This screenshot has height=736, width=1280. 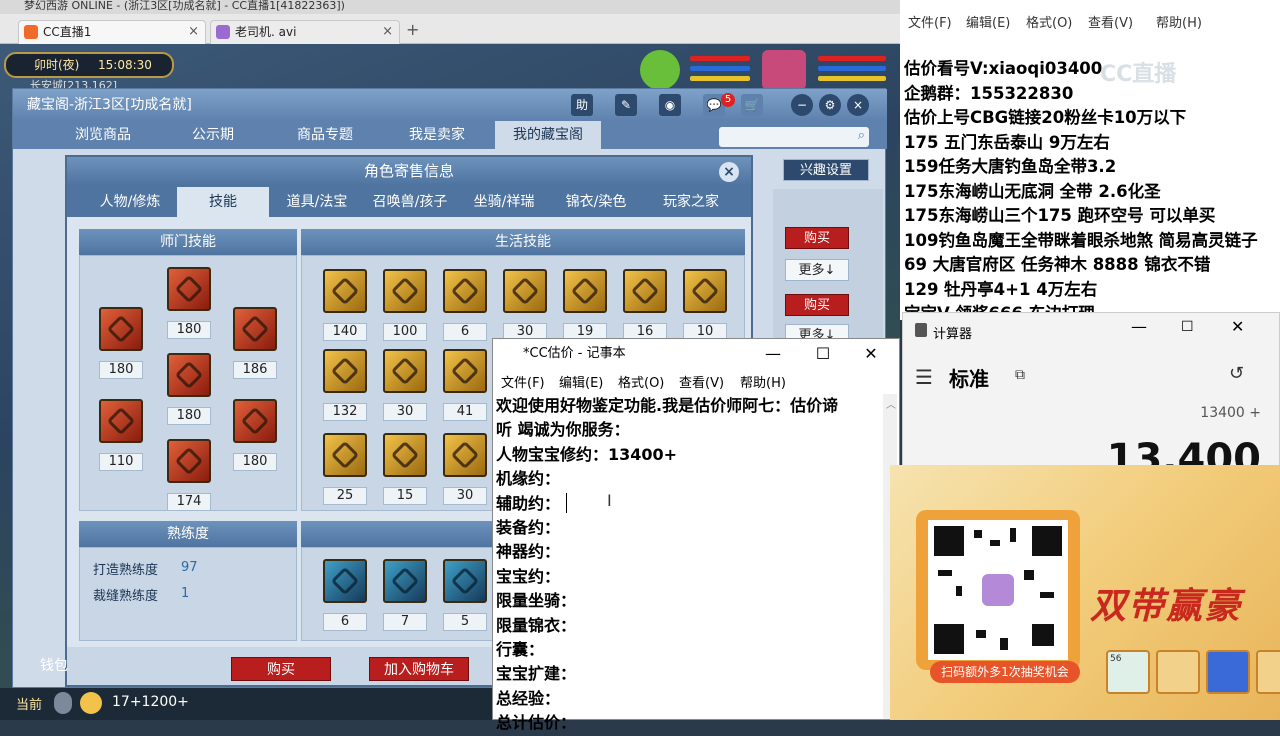 What do you see at coordinates (1091, 392) in the screenshot?
I see `calculator-window: 计算器 — ☐ ✕ ☰ 标准 ⧉ ↺ 13400 + 13,400` at bounding box center [1091, 392].